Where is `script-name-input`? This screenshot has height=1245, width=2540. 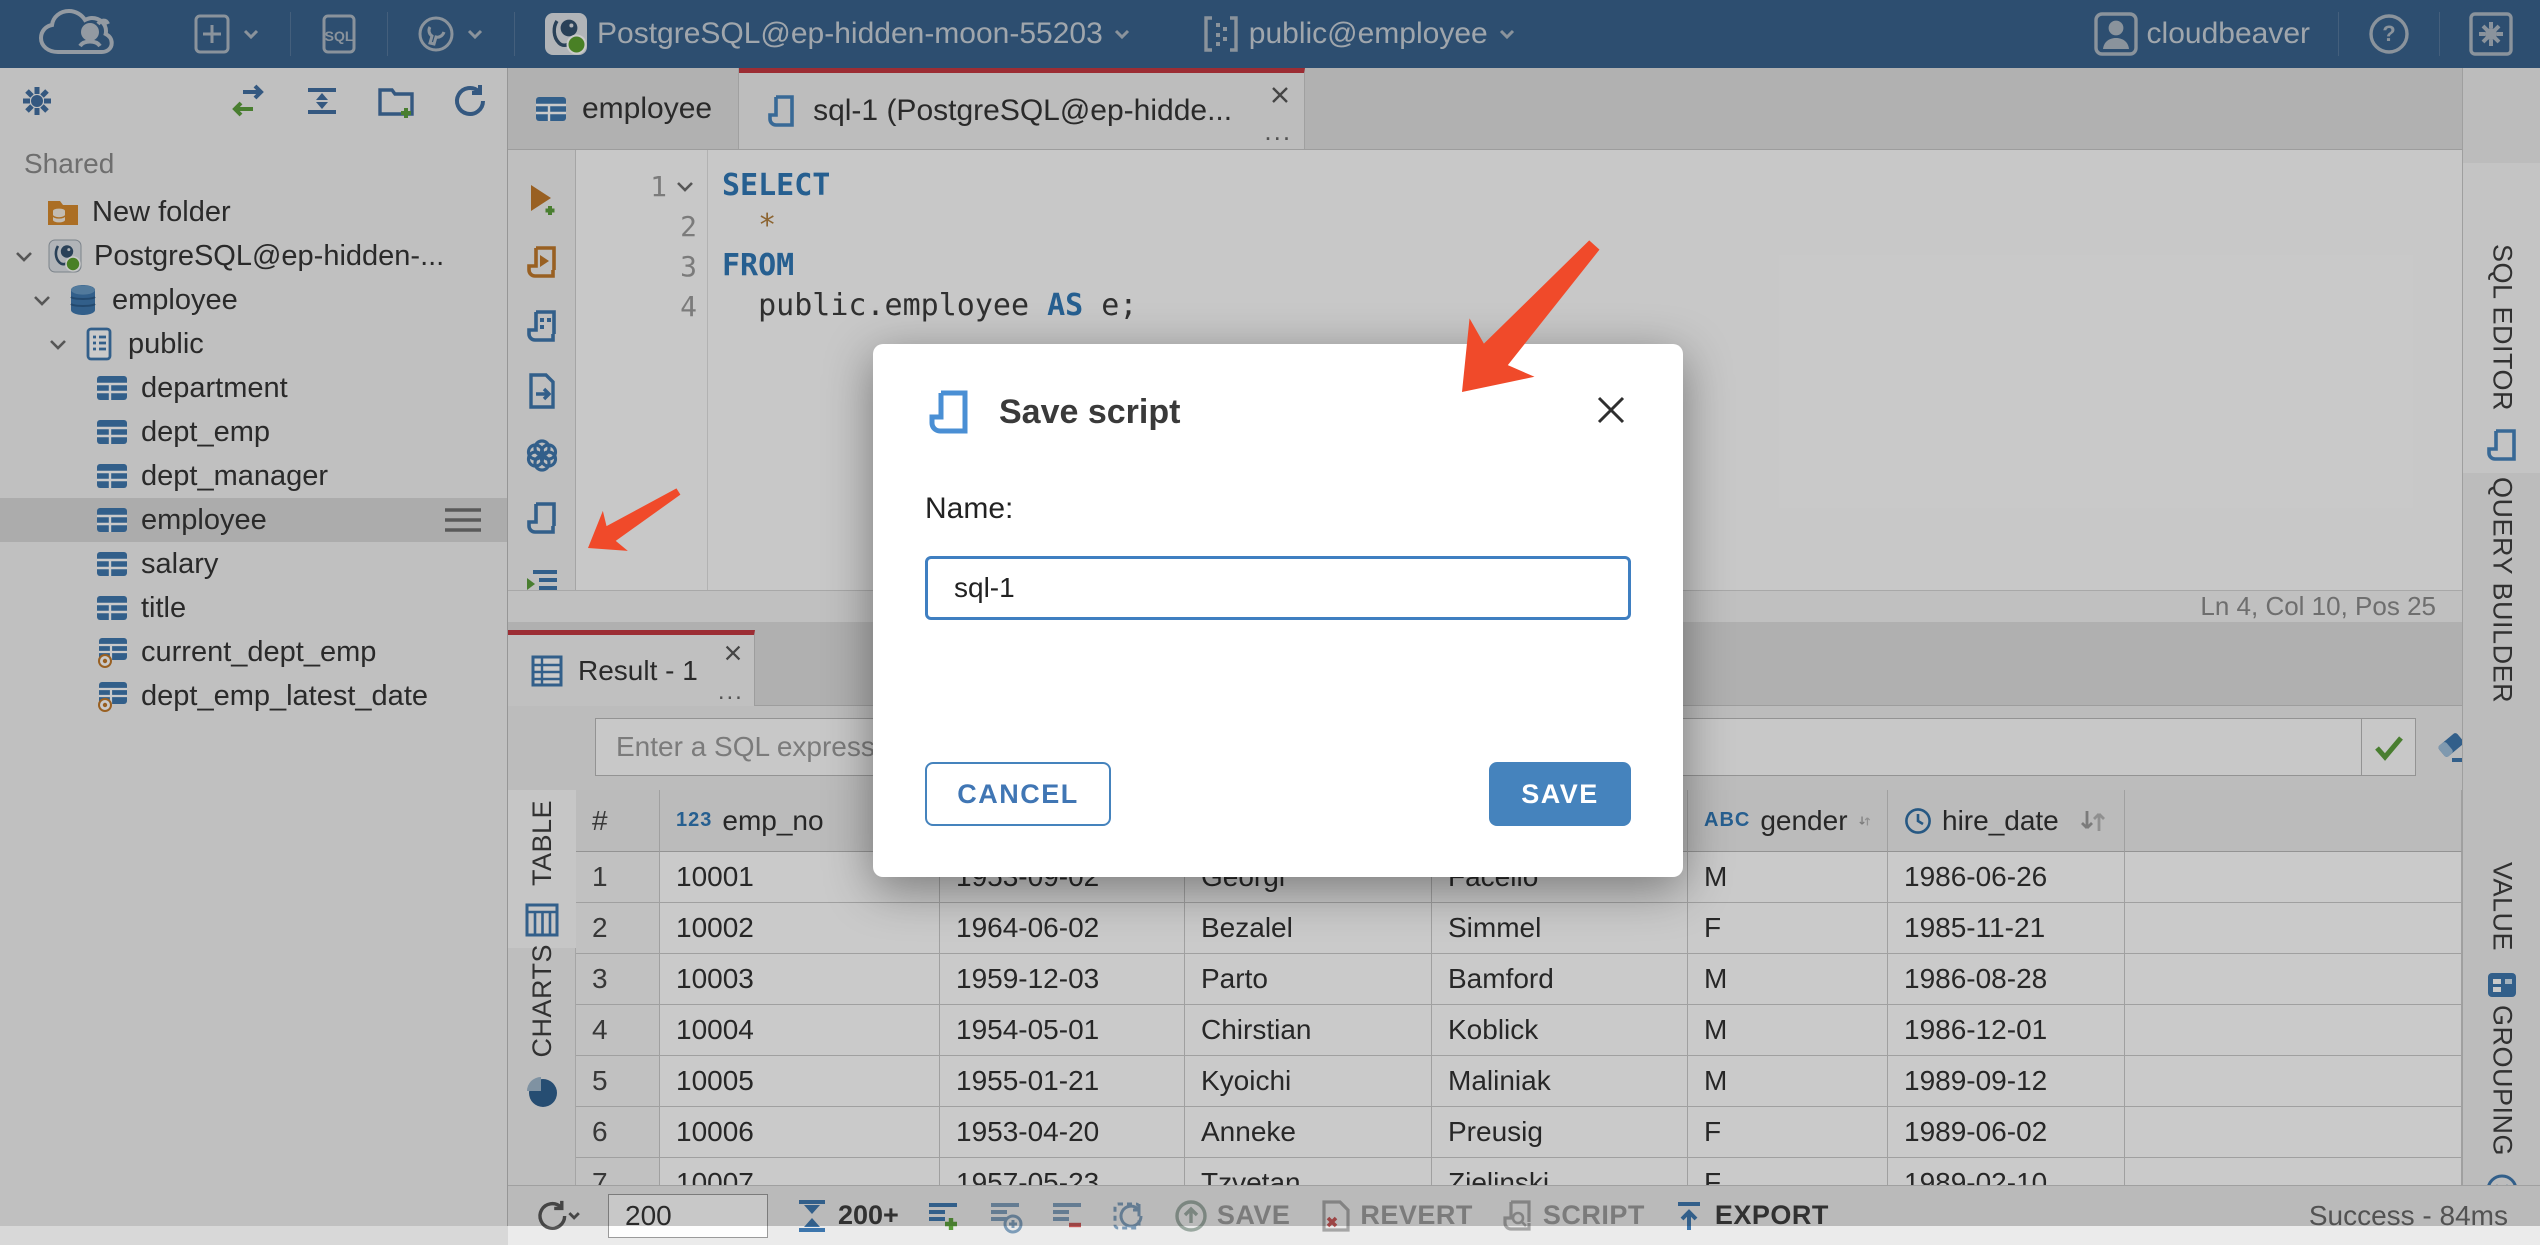
script-name-input is located at coordinates (1278, 588).